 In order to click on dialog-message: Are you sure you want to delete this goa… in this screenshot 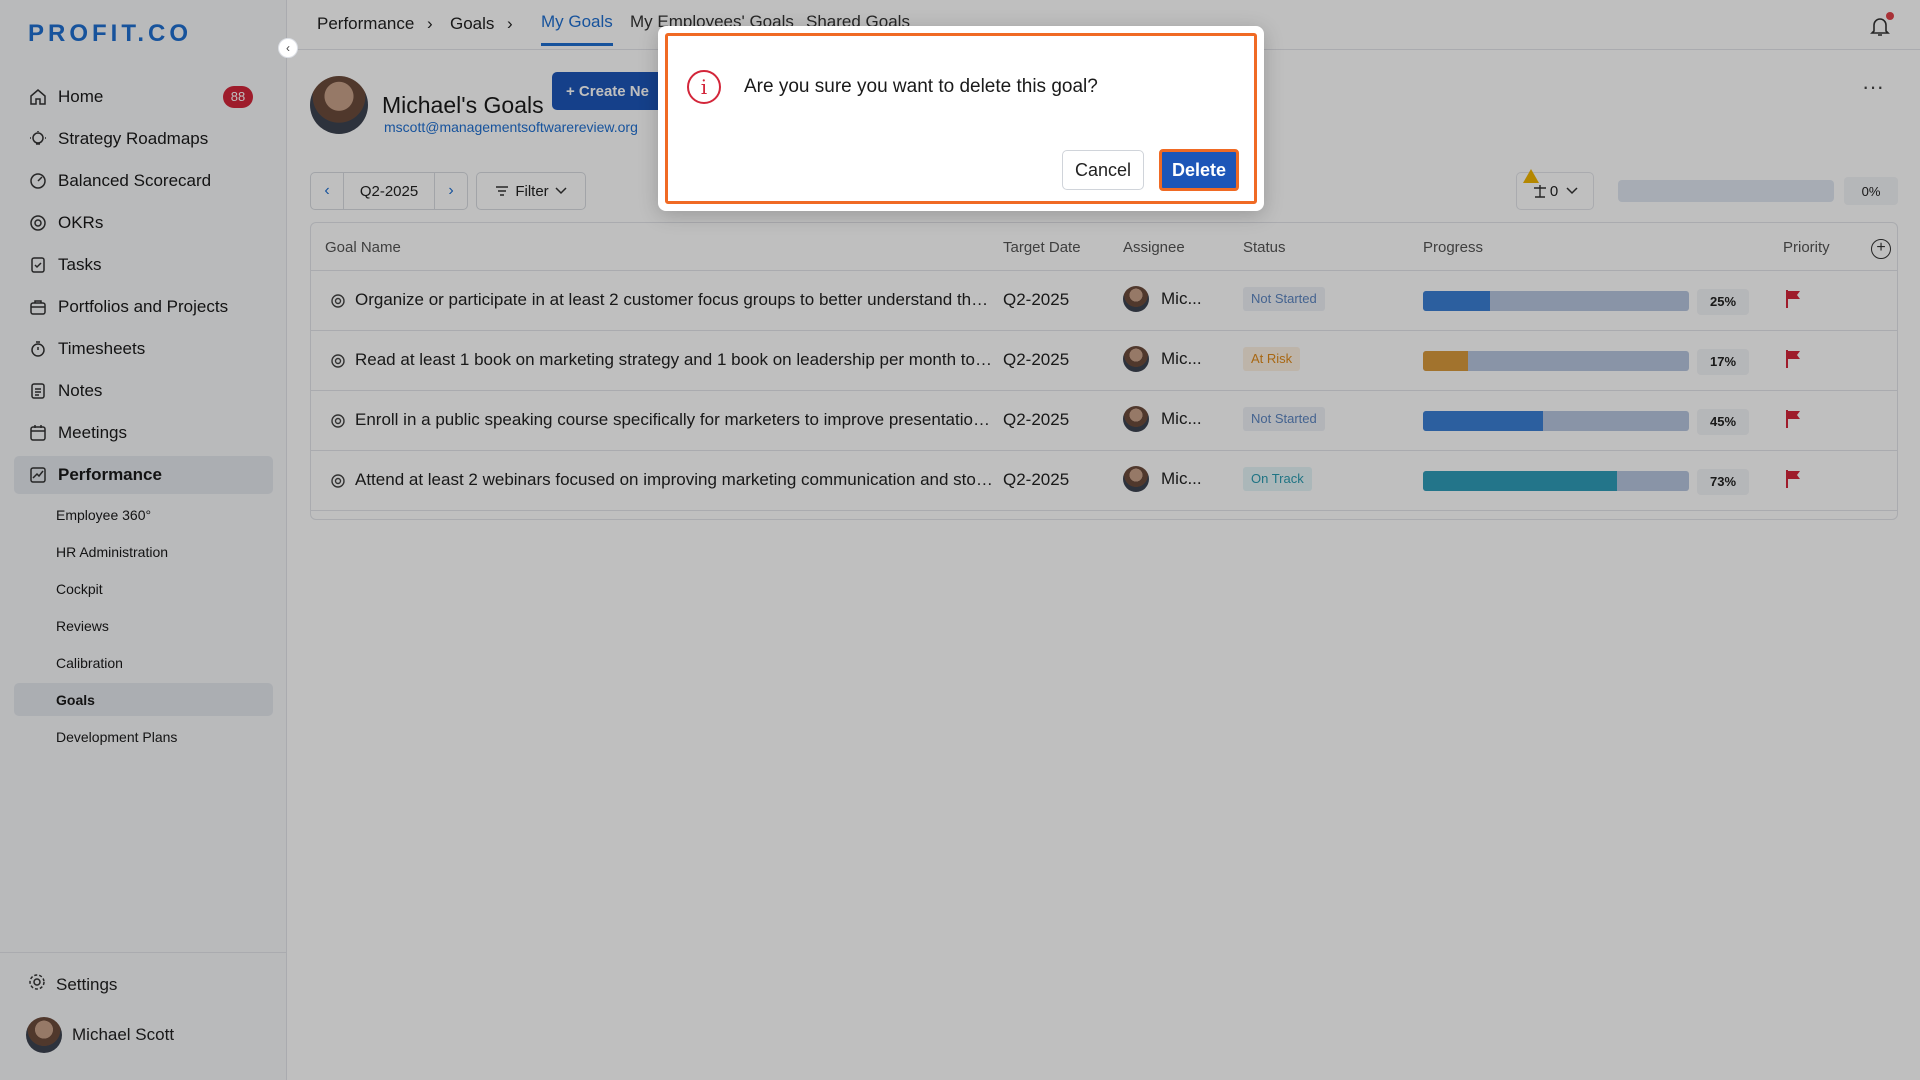, I will do `click(921, 86)`.